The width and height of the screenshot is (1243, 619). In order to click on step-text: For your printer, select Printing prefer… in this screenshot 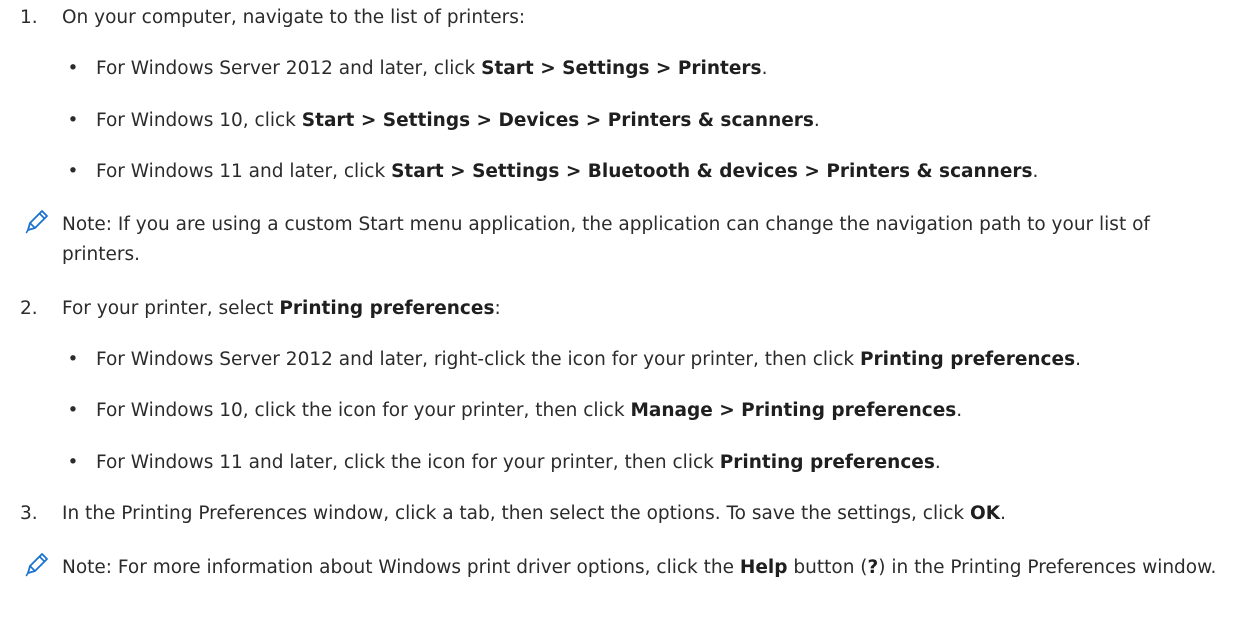, I will do `click(281, 308)`.